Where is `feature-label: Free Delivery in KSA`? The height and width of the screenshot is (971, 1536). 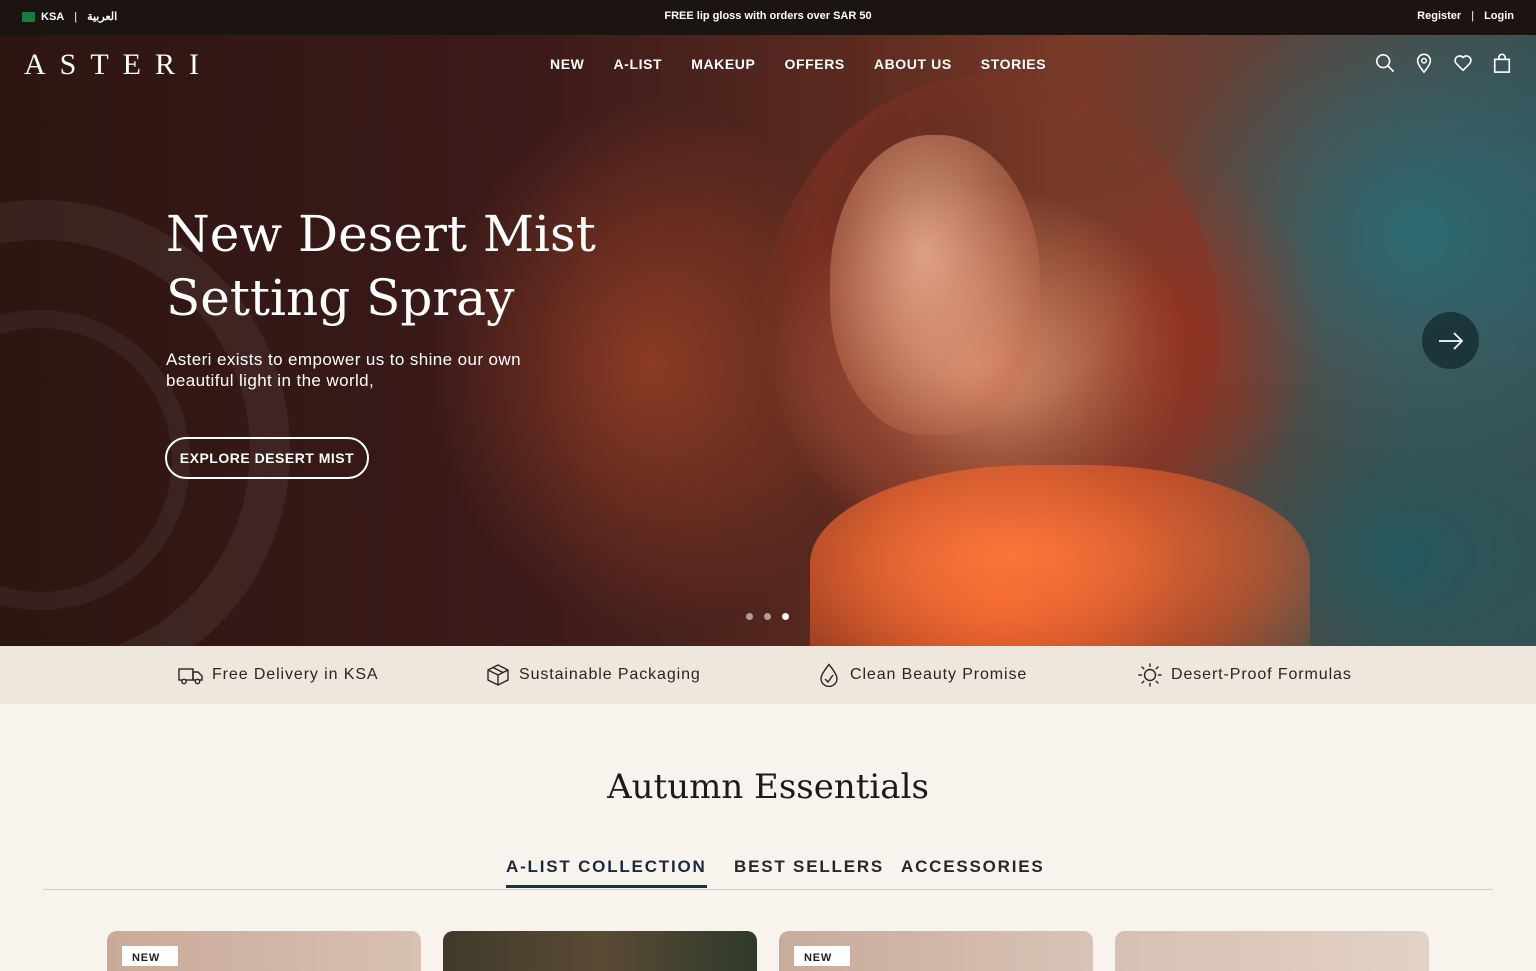
feature-label: Free Delivery in KSA is located at coordinates (295, 674).